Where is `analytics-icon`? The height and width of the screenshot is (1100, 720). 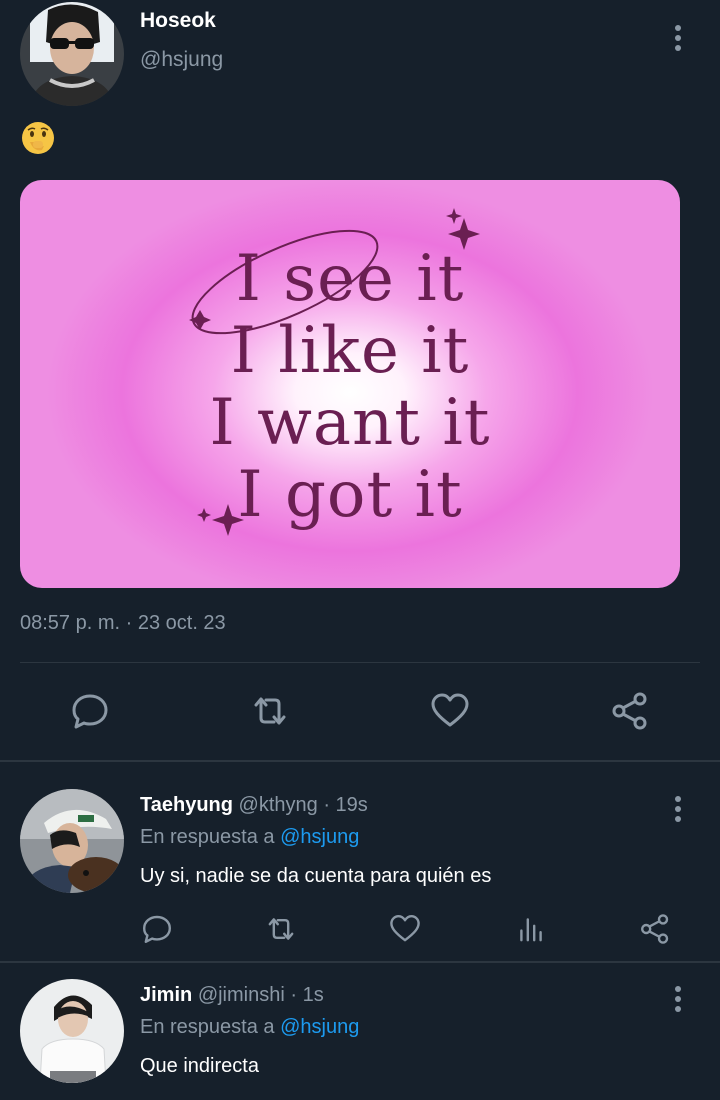
analytics-icon is located at coordinates (531, 929).